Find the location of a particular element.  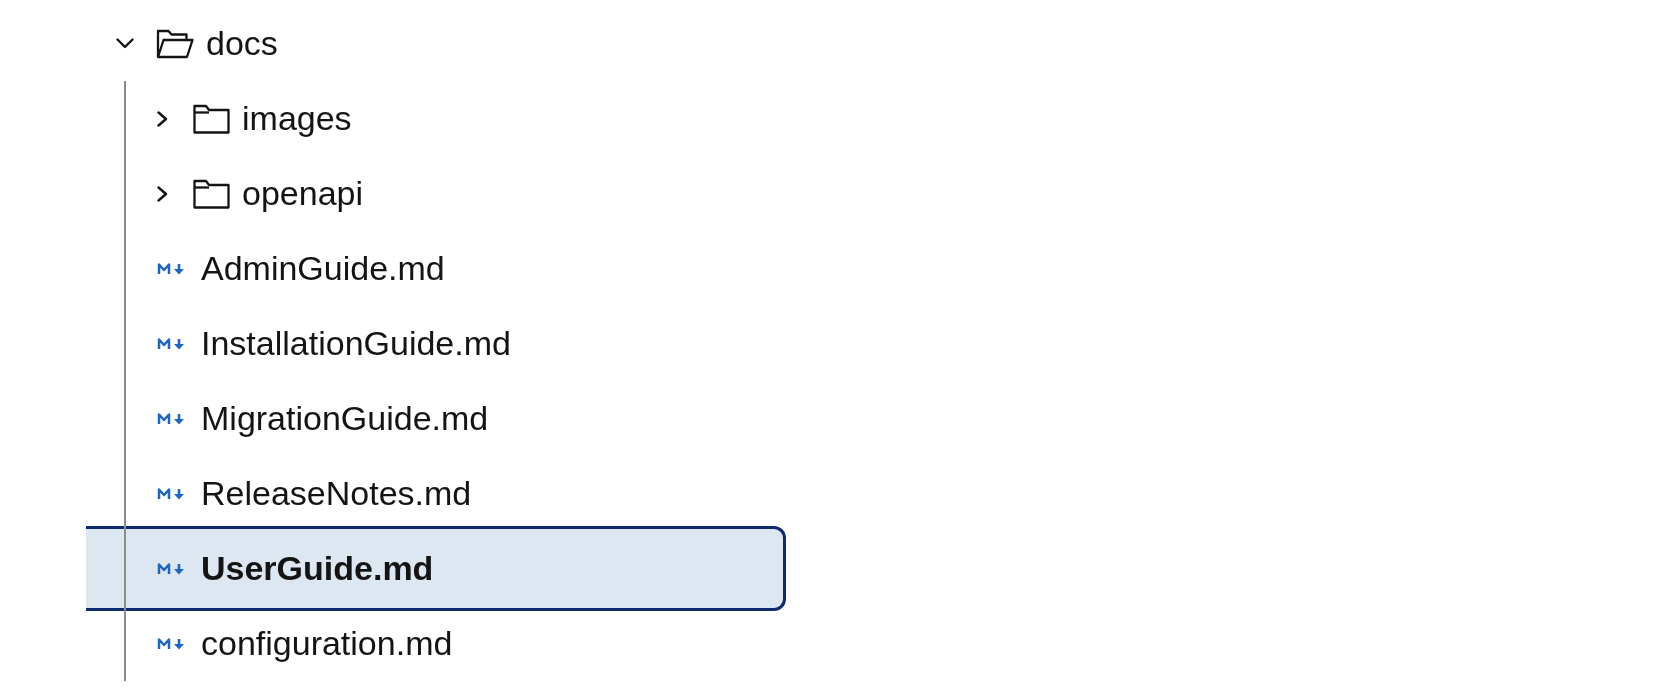

folder-name: docs is located at coordinates (242, 43).